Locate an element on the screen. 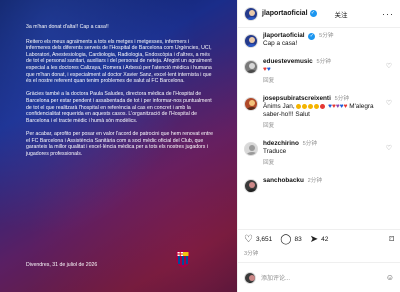 The image size is (400, 292). share-count: 42 is located at coordinates (325, 239).